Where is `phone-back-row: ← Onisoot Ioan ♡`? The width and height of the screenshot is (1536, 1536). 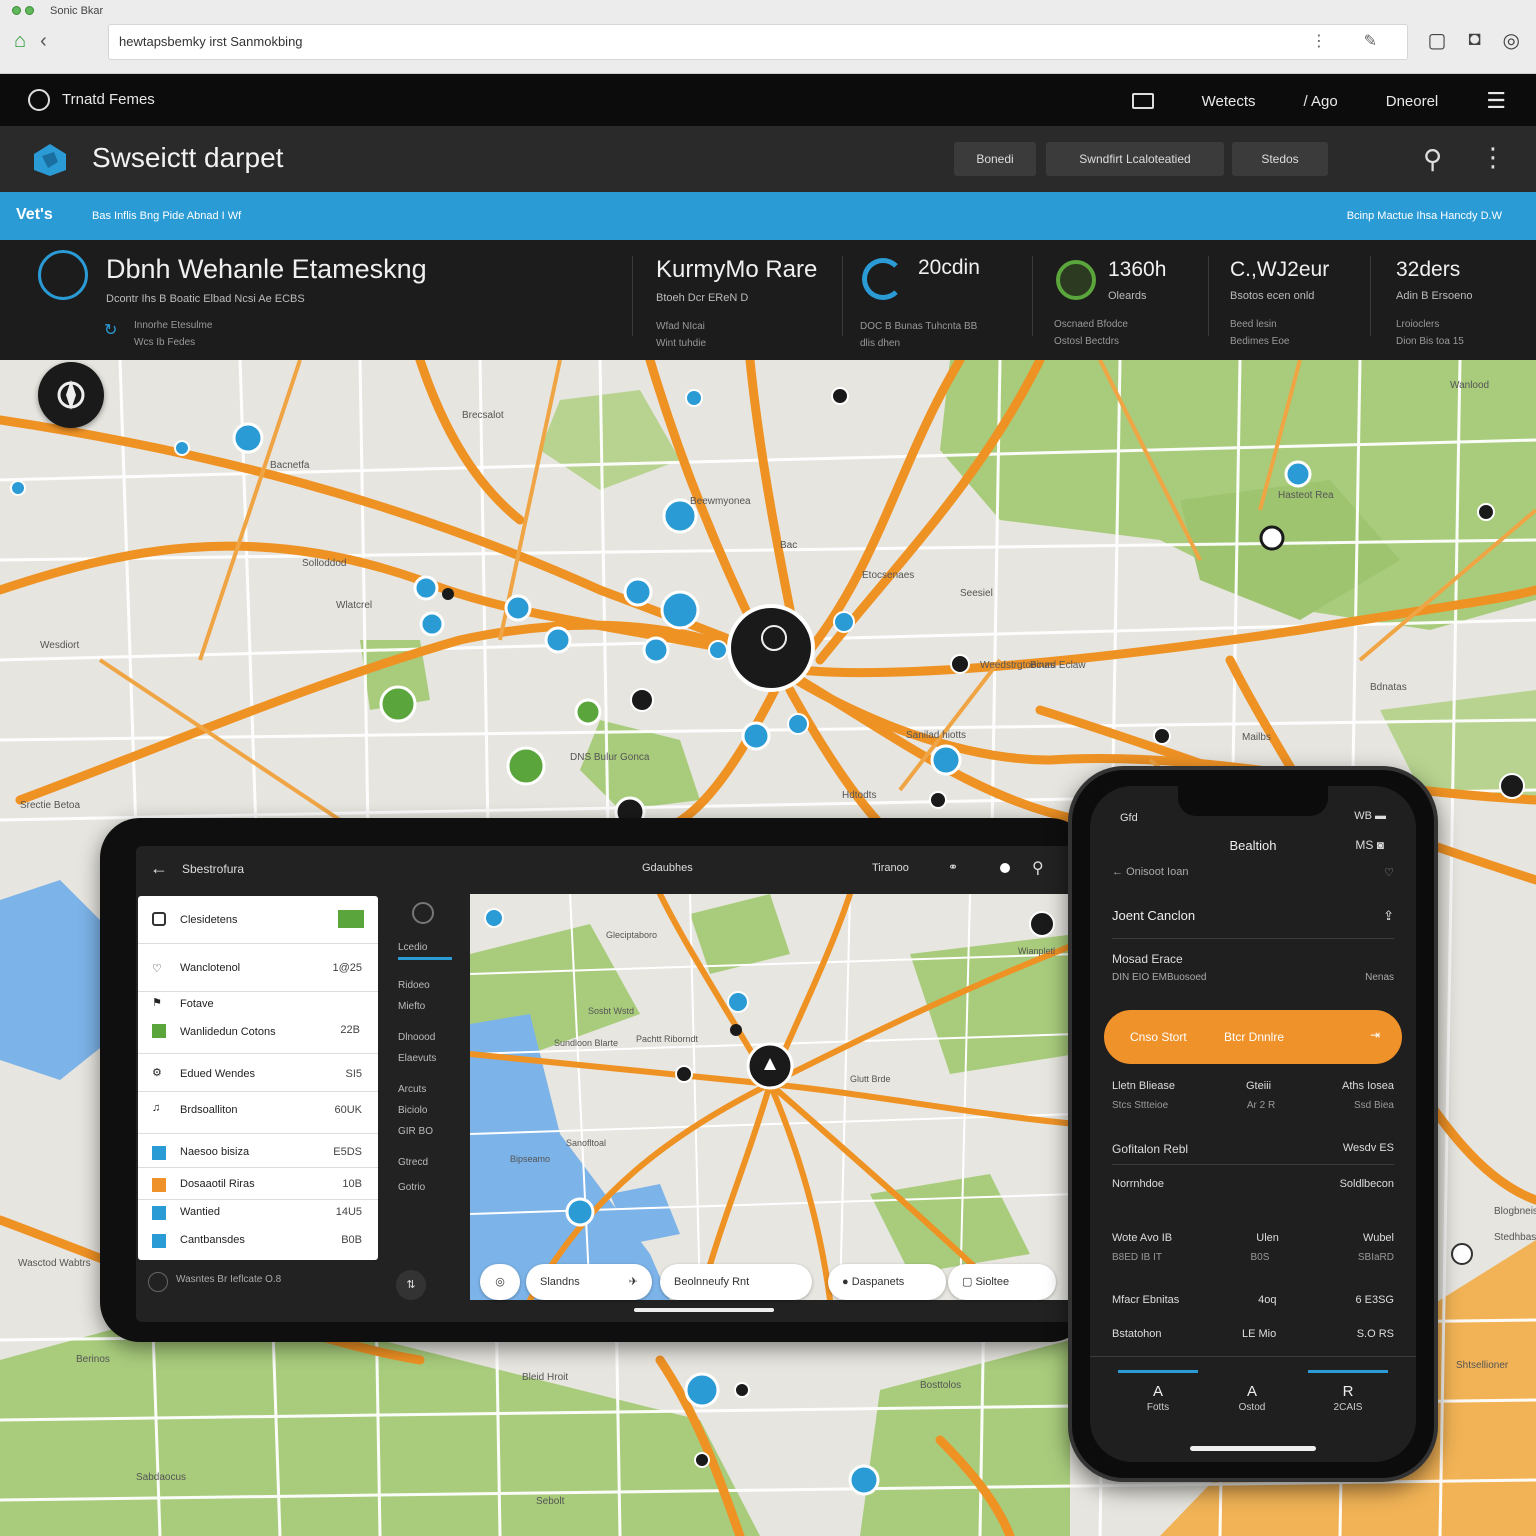 phone-back-row: ← Onisoot Ioan ♡ is located at coordinates (1253, 872).